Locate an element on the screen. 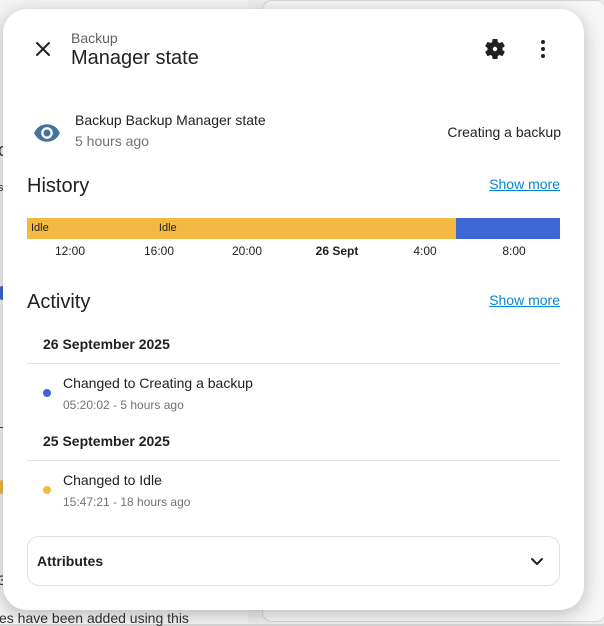  history-timeline: Idle Idle is located at coordinates (293, 228).